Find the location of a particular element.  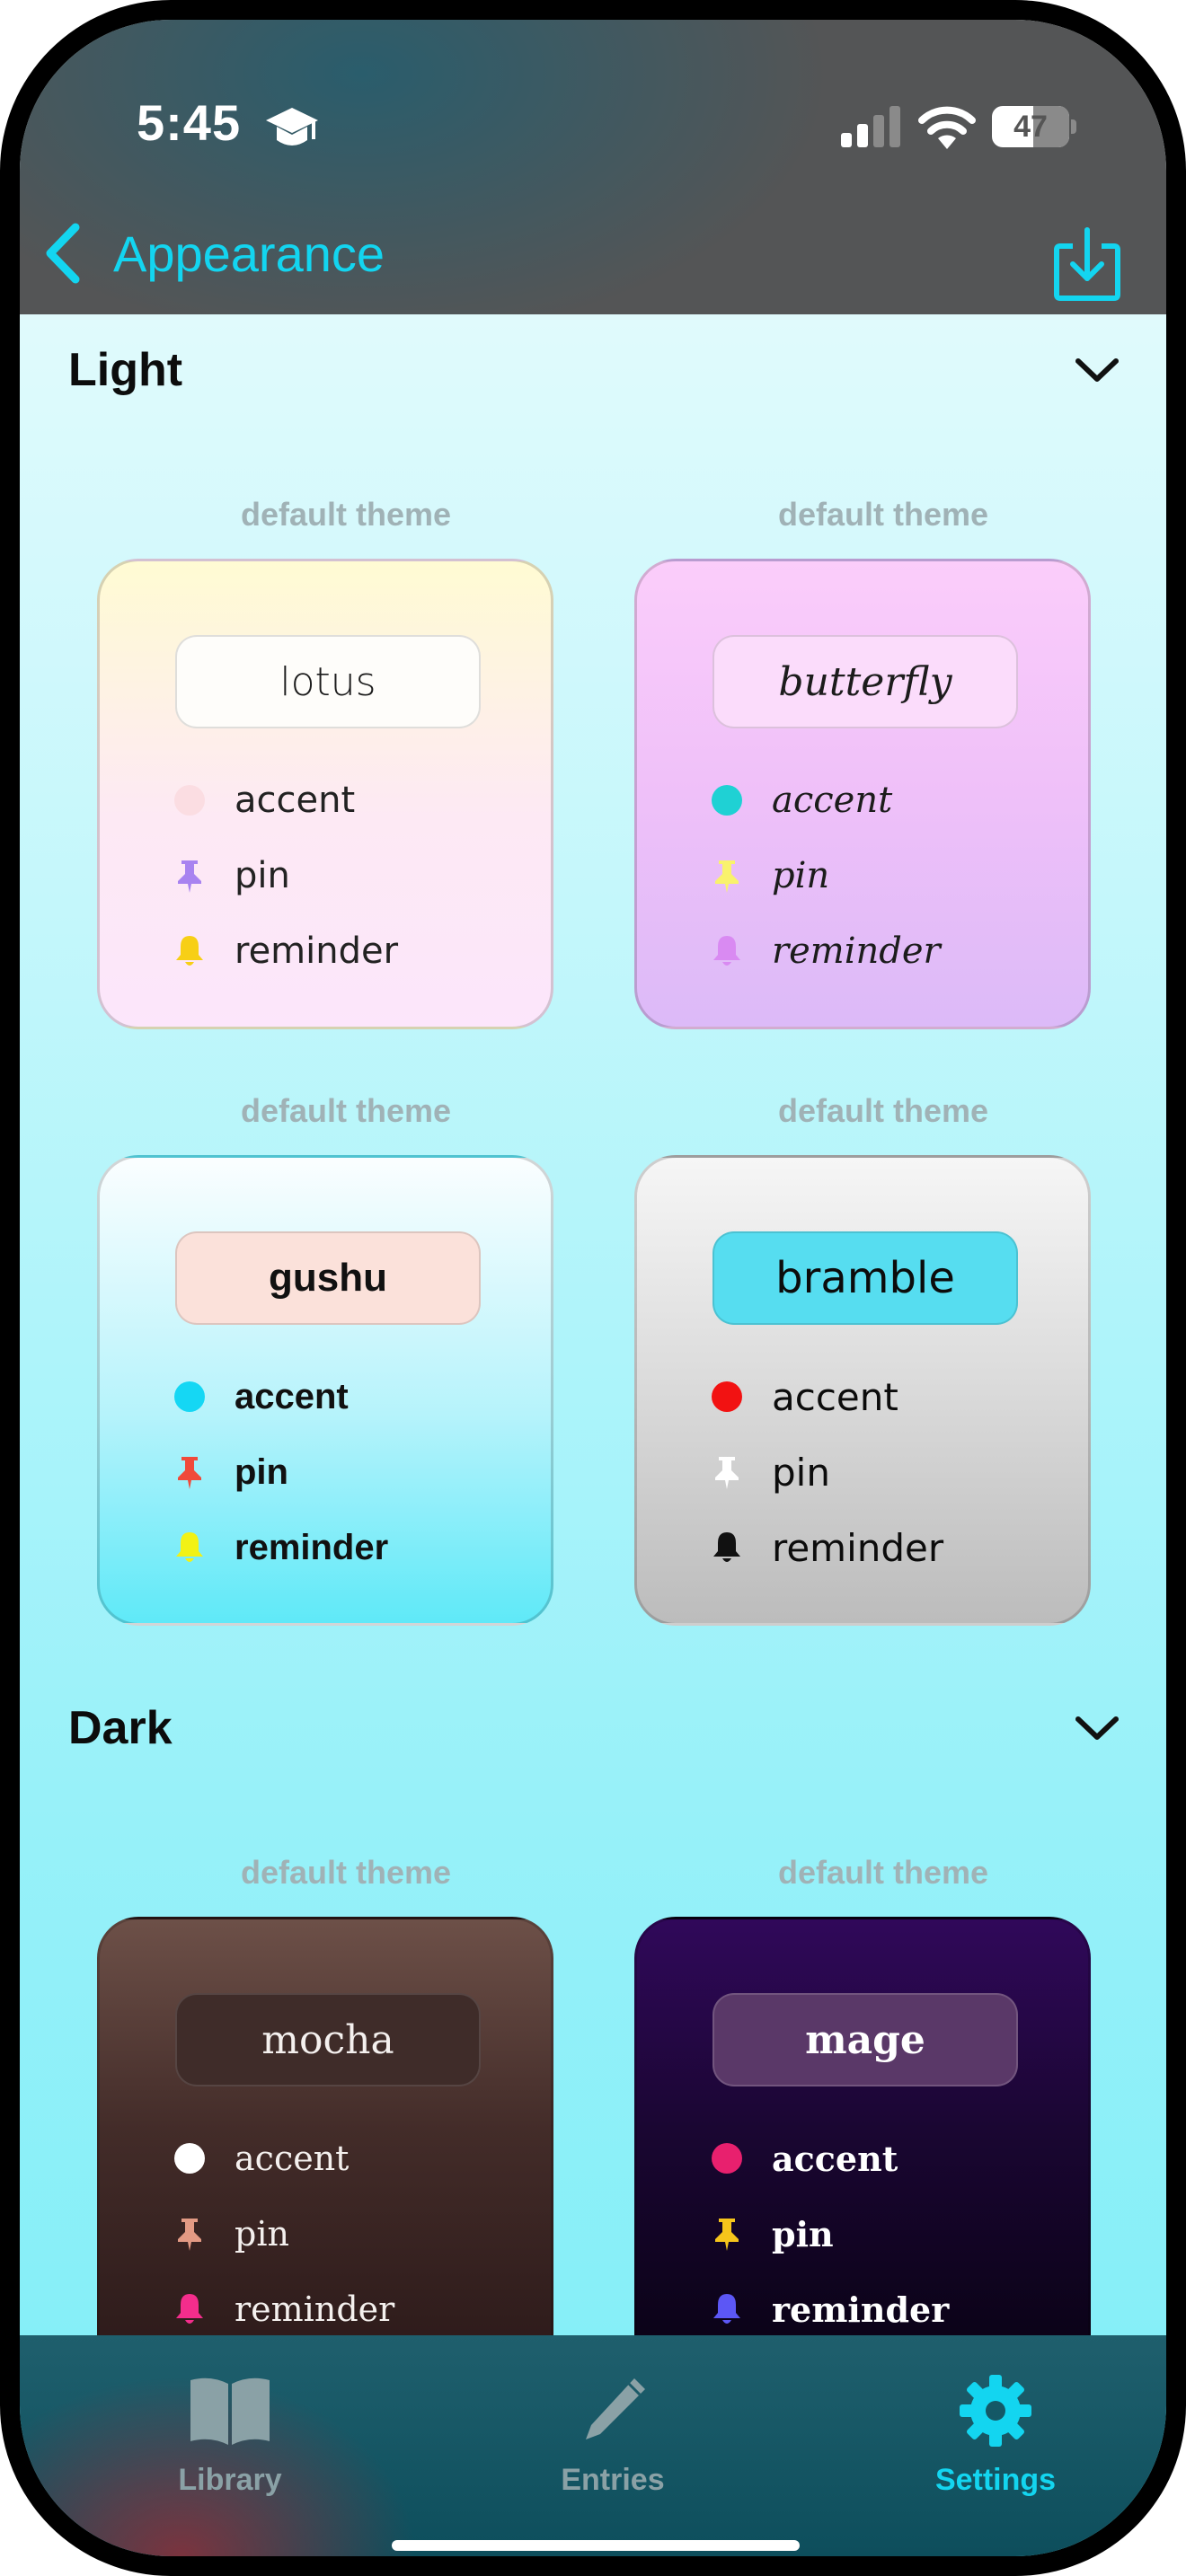

theme-card-mocha: mocha accent pin reminder is located at coordinates (325, 2126).